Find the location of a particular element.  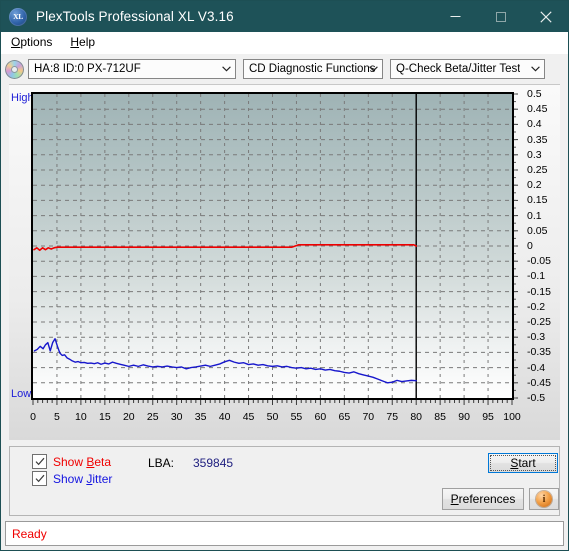

show-jitter-checkbox: Show Jitter is located at coordinates (72, 478).